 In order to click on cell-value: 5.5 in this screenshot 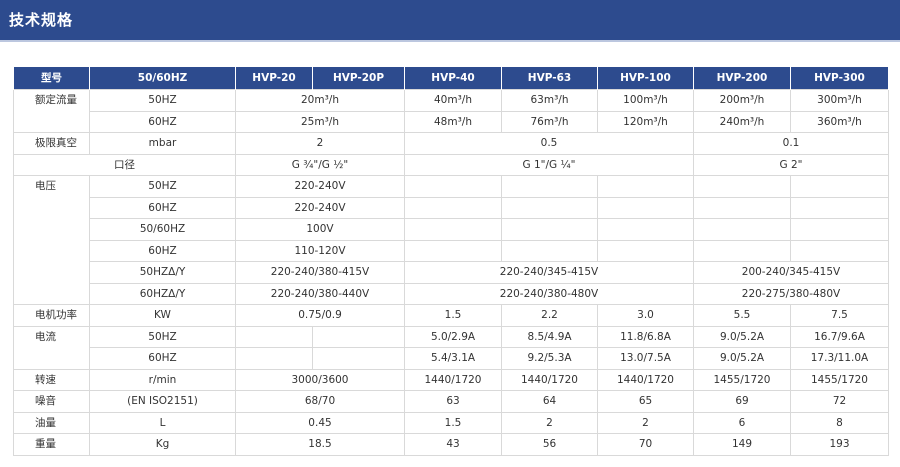, I will do `click(742, 315)`.